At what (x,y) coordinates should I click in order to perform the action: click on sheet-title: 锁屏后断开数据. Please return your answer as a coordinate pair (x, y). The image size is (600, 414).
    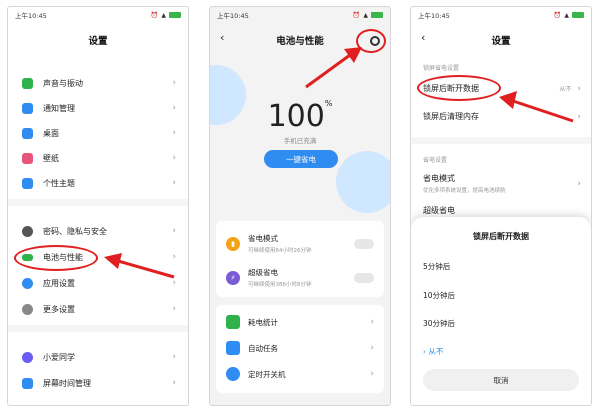
    Looking at the image, I should click on (501, 236).